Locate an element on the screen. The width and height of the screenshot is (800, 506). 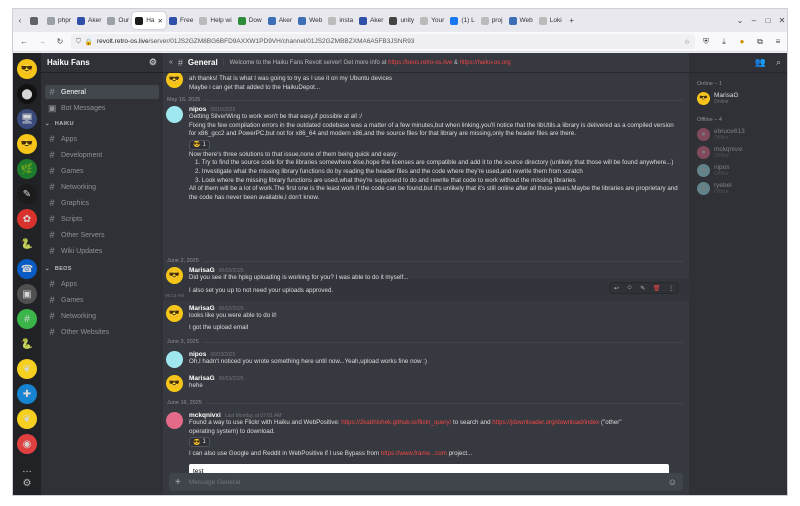
add-reaction-icon: ☺ is located at coordinates (629, 288).